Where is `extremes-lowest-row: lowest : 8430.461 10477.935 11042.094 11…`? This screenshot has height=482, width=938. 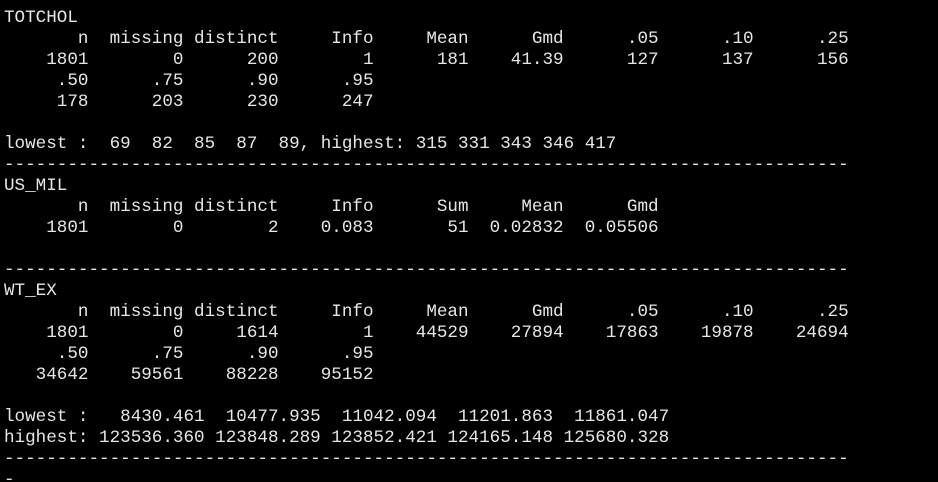
extremes-lowest-row: lowest : 8430.461 10477.935 11042.094 11… is located at coordinates (337, 417).